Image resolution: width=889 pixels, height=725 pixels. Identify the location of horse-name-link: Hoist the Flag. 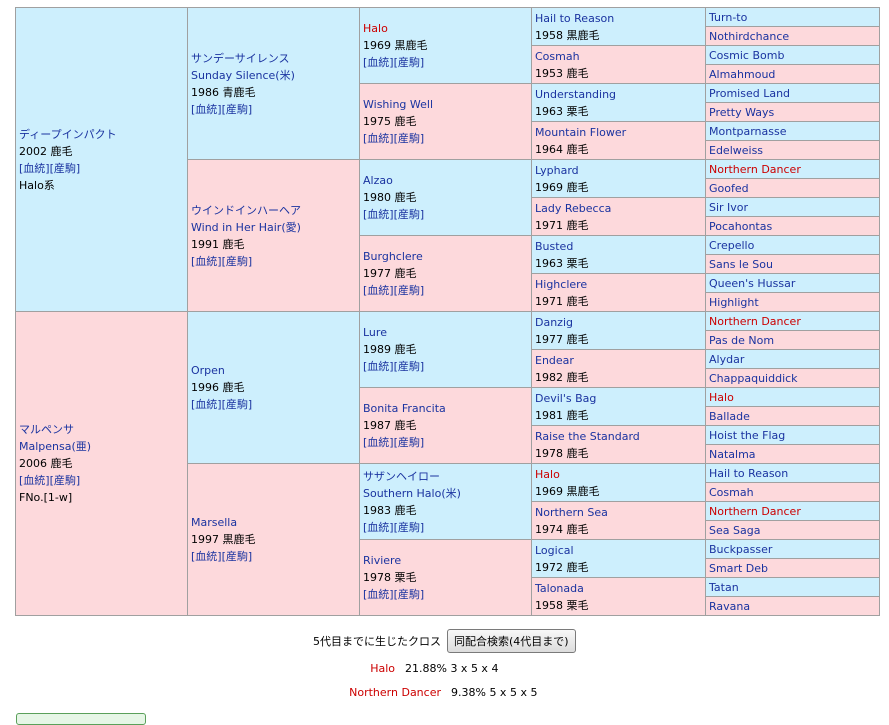
(747, 435).